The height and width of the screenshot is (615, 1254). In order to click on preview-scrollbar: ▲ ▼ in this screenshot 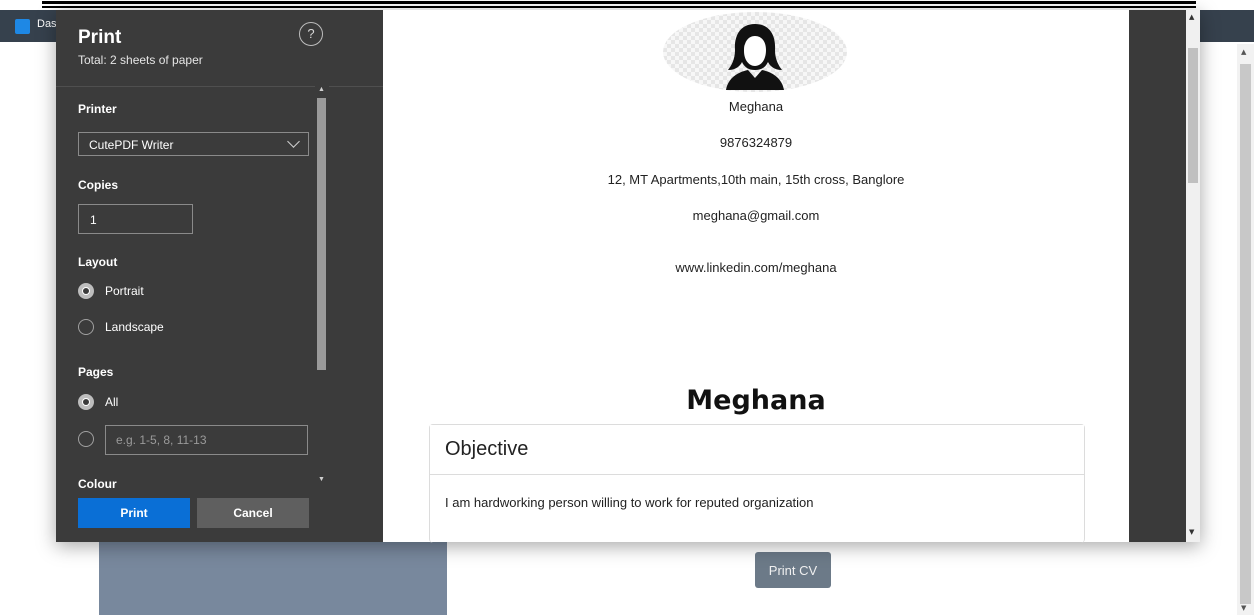, I will do `click(1193, 276)`.